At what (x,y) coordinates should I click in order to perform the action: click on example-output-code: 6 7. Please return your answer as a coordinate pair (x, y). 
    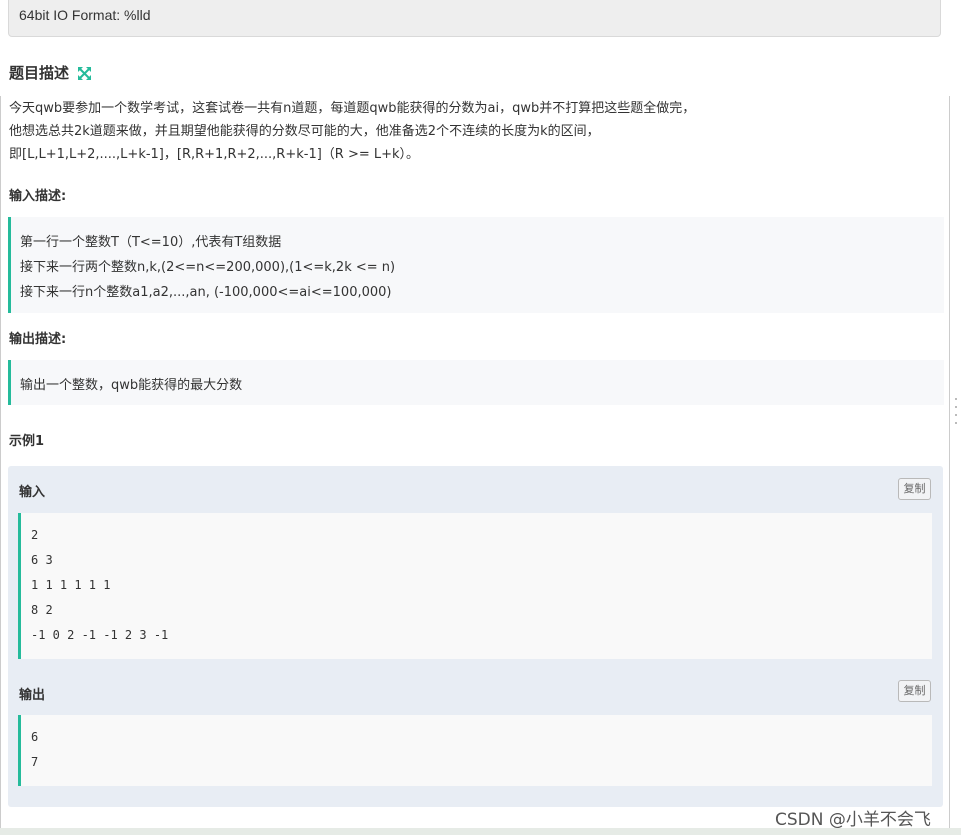
    Looking at the image, I should click on (475, 750).